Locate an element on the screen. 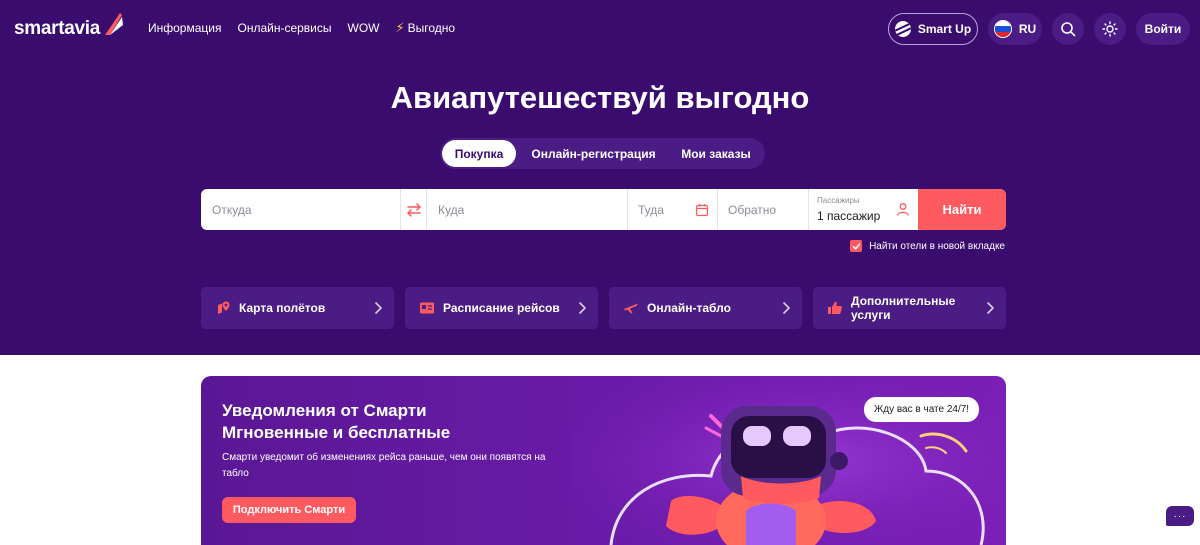 This screenshot has height=545, width=1200. search-button is located at coordinates (1068, 29).